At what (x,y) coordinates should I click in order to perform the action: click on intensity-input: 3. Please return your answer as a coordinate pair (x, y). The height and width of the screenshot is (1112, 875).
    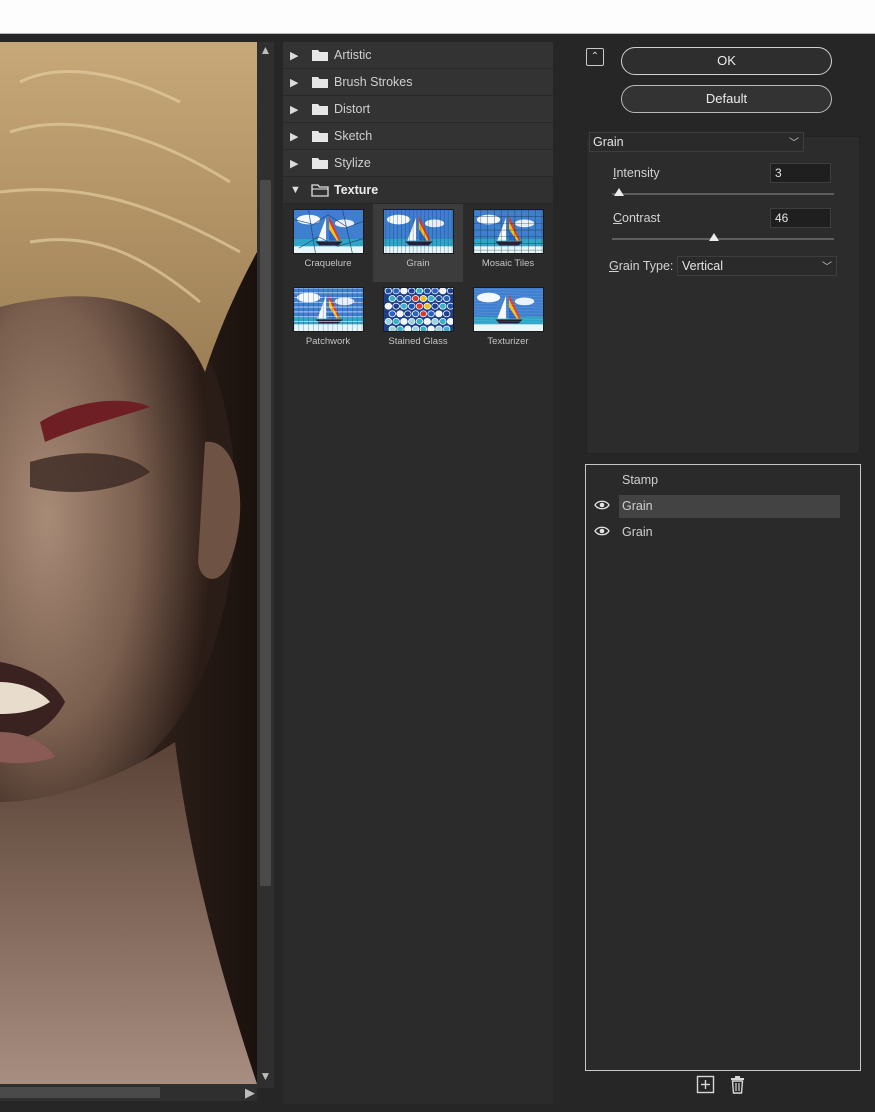
    Looking at the image, I should click on (800, 173).